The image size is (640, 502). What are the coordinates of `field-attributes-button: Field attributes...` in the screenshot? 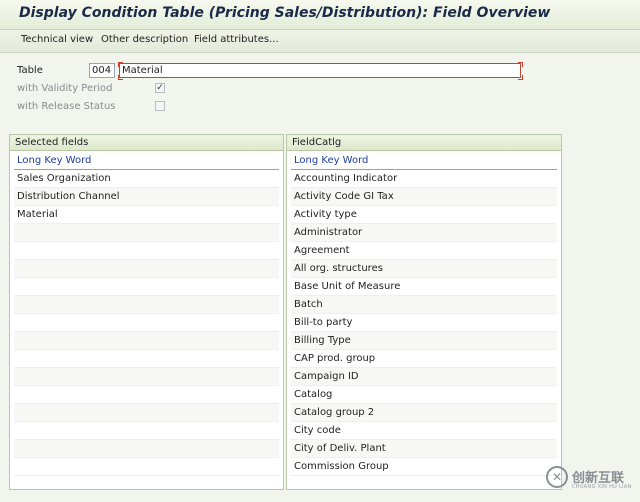 It's located at (236, 39).